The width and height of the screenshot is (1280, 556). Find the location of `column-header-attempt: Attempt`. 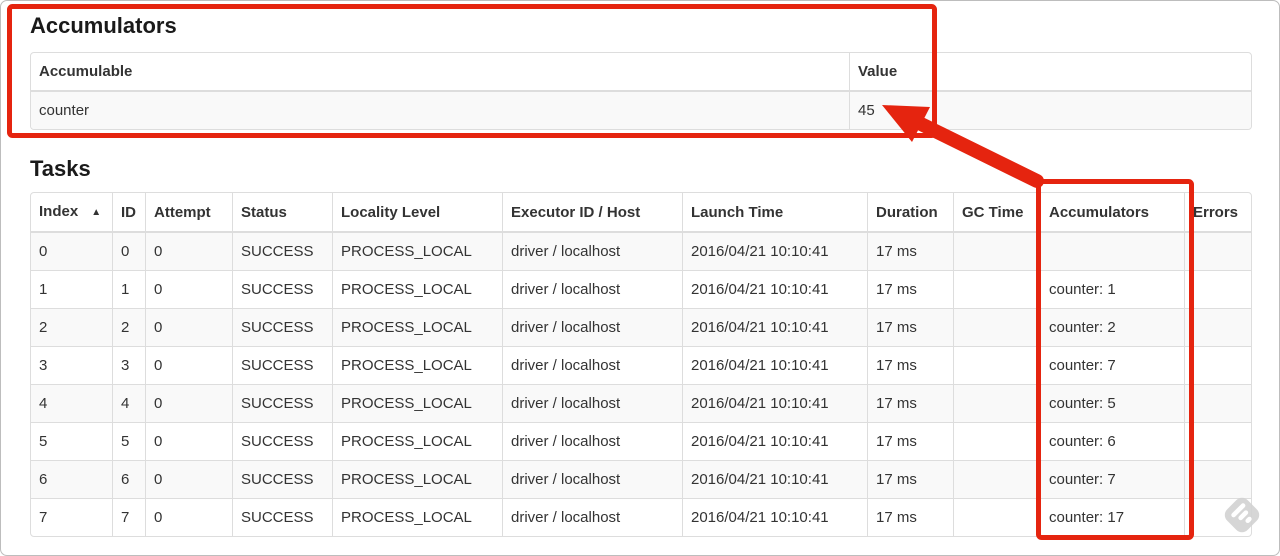

column-header-attempt: Attempt is located at coordinates (188, 212).